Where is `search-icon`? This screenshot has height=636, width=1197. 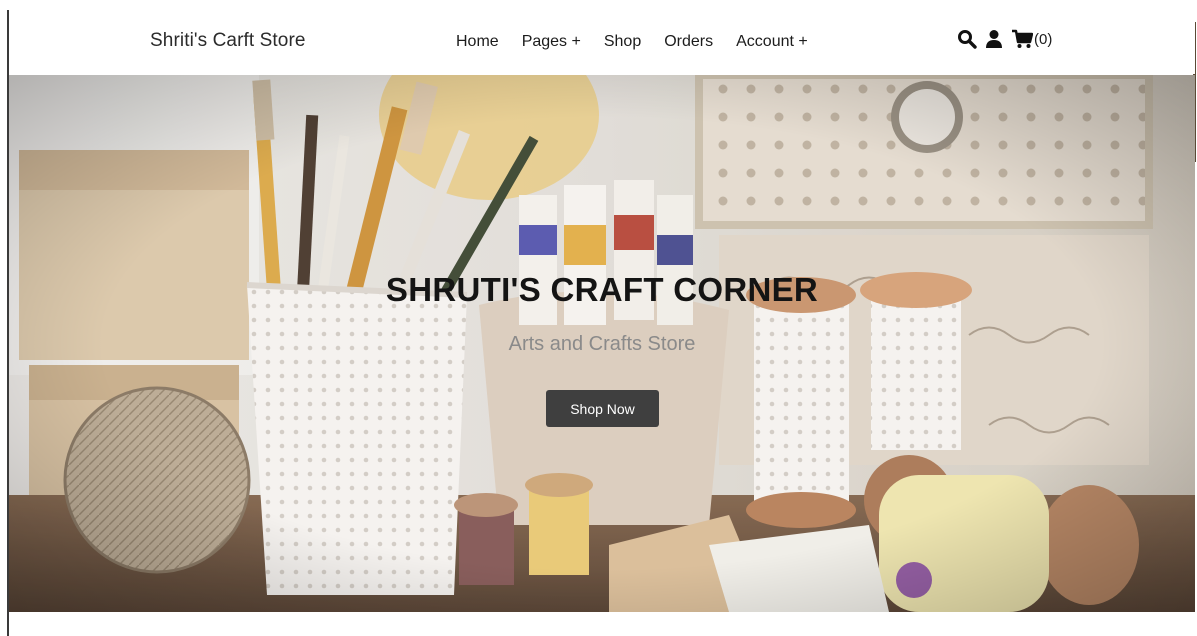
search-icon is located at coordinates (967, 39).